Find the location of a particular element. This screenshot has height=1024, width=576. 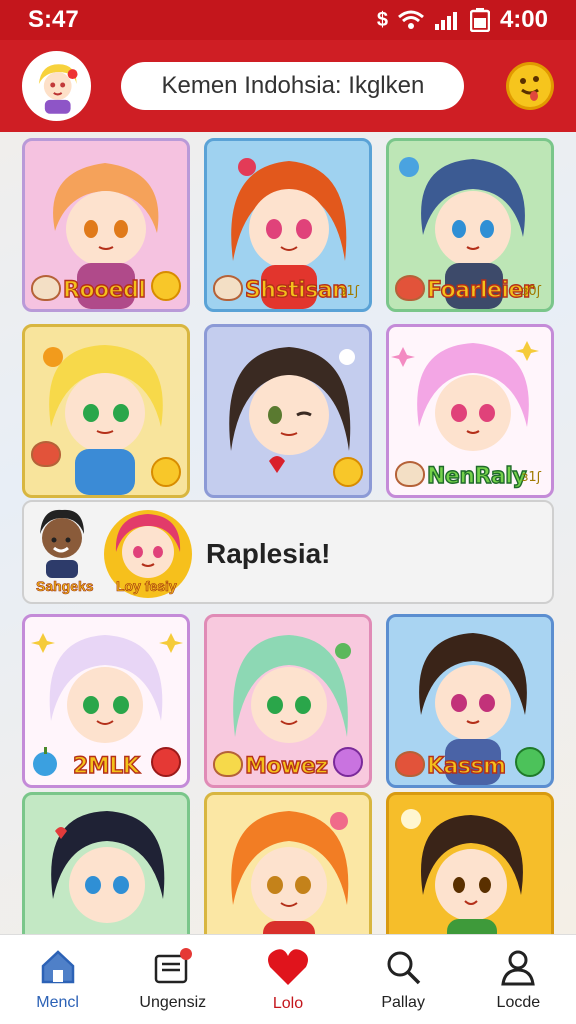

nav-label: Ungensiz is located at coordinates (173, 1002).